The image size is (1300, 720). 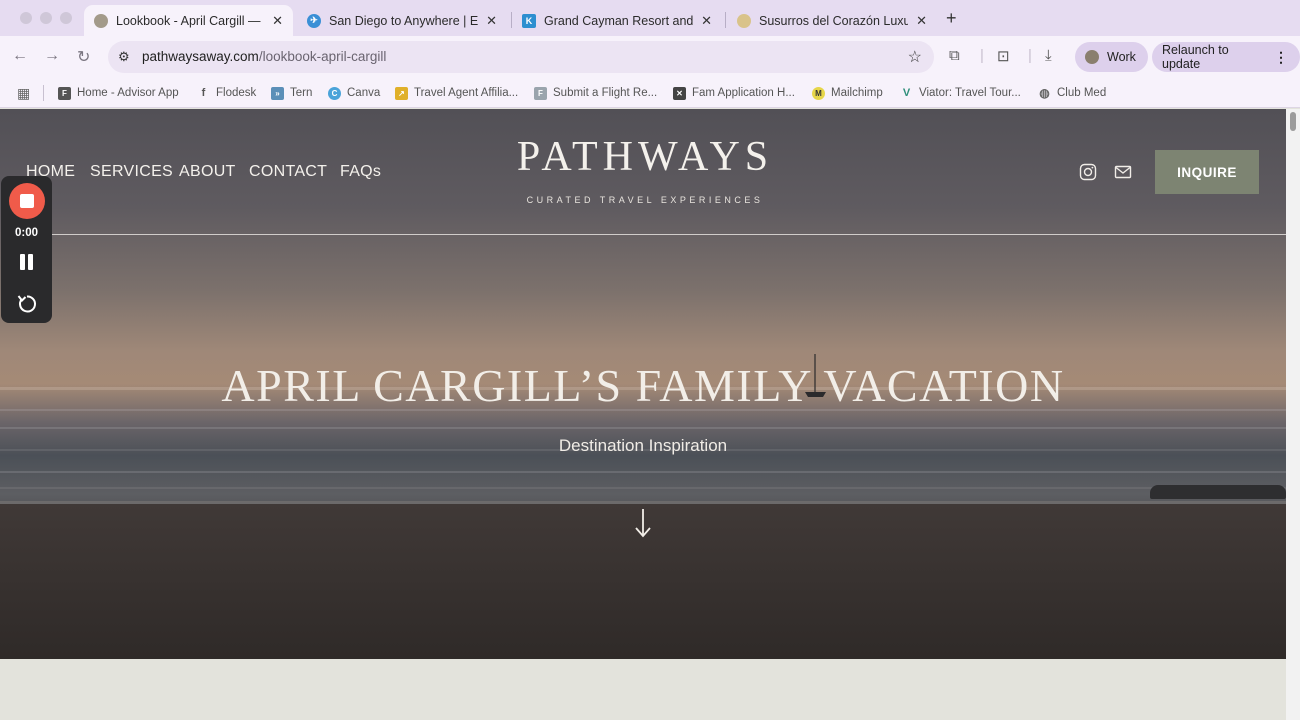 I want to click on bookmark-label: Tern, so click(x=301, y=93).